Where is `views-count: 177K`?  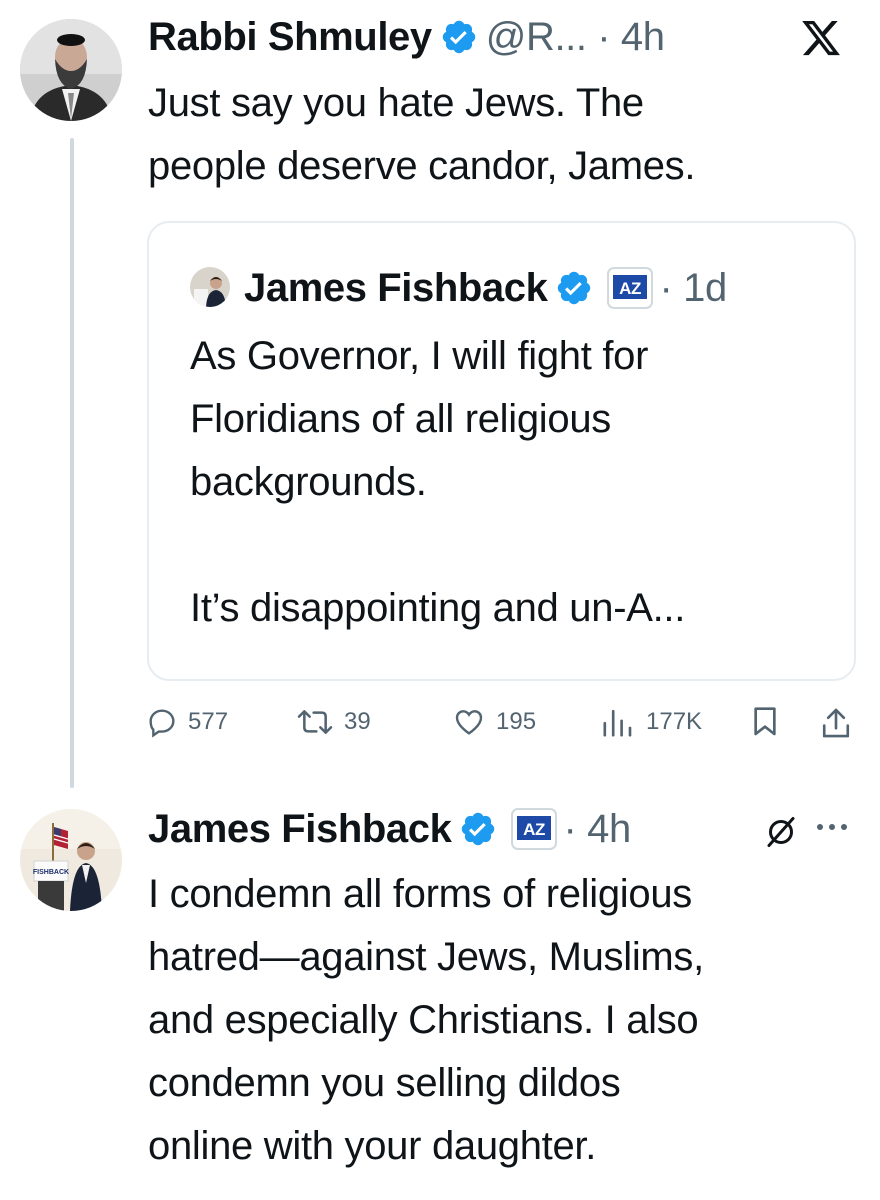
views-count: 177K is located at coordinates (674, 721).